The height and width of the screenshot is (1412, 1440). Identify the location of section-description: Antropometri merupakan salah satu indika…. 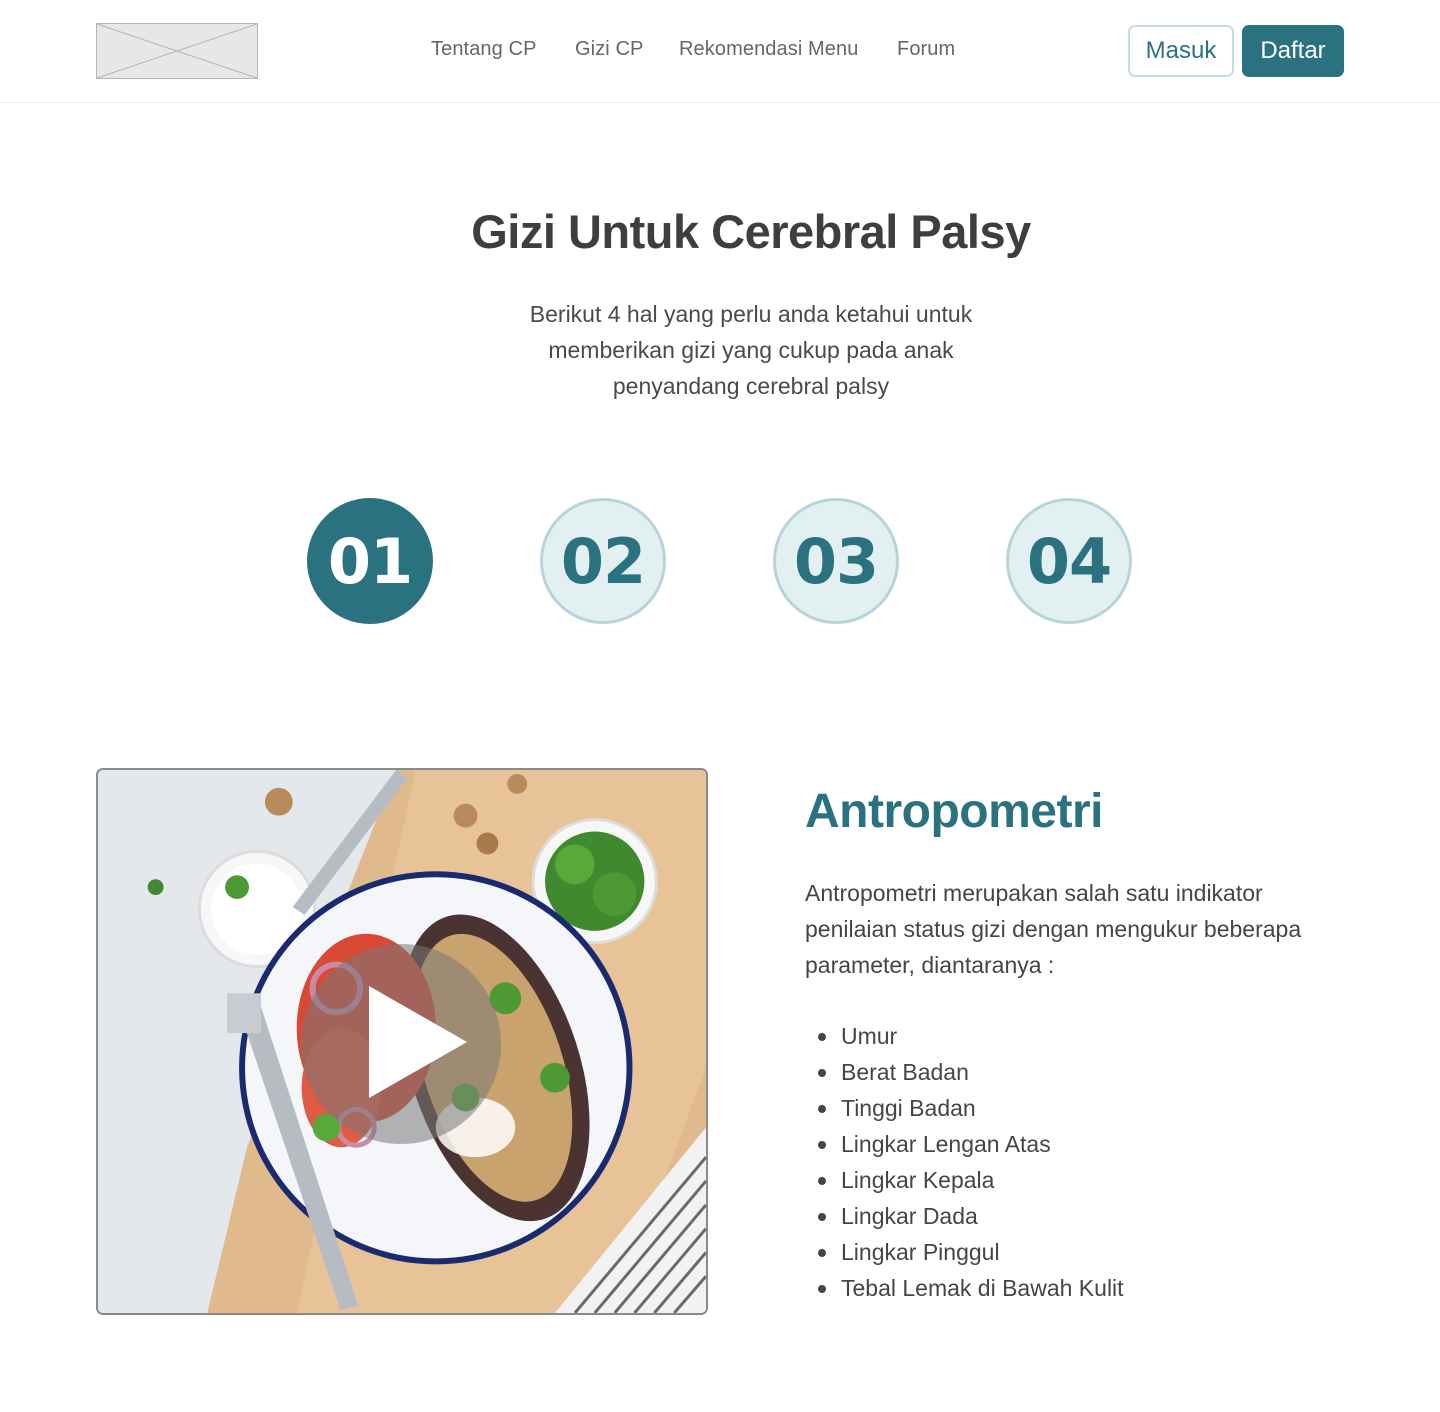
(1053, 929).